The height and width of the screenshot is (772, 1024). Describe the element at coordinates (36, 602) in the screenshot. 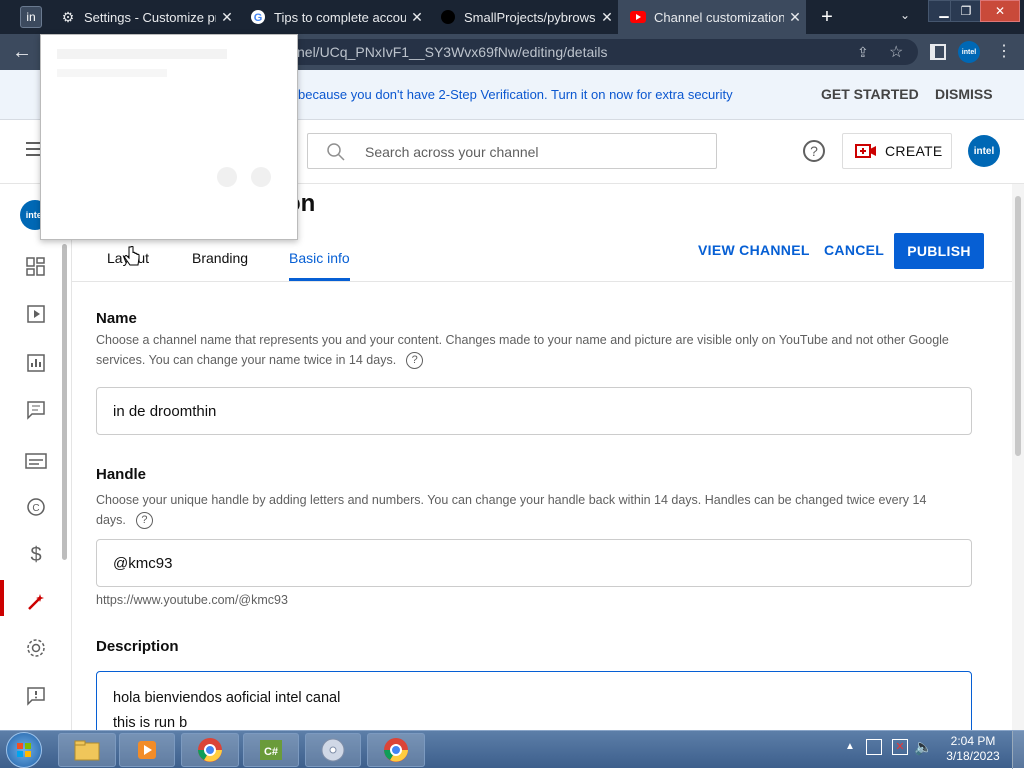

I see `customization-wand-icon` at that location.